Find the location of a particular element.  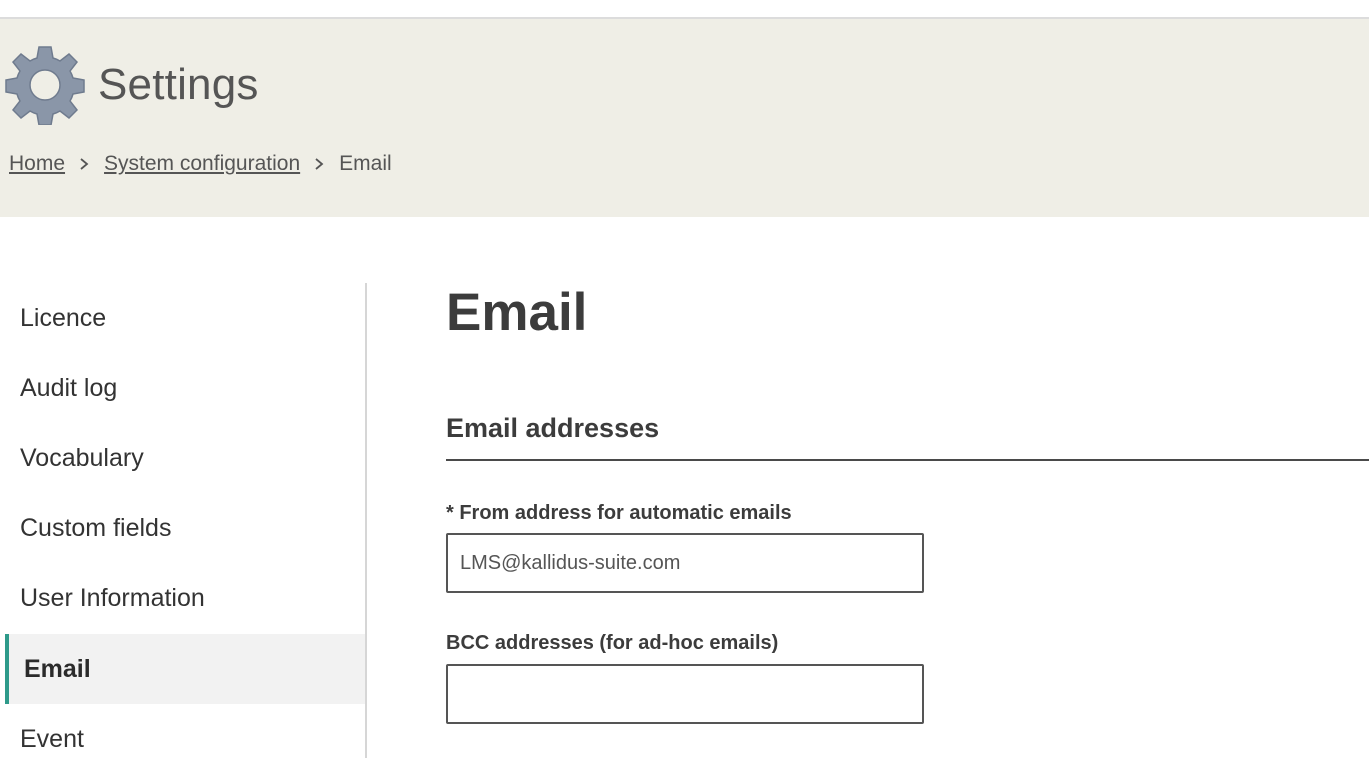

breadcrumb-current: Email is located at coordinates (365, 163).